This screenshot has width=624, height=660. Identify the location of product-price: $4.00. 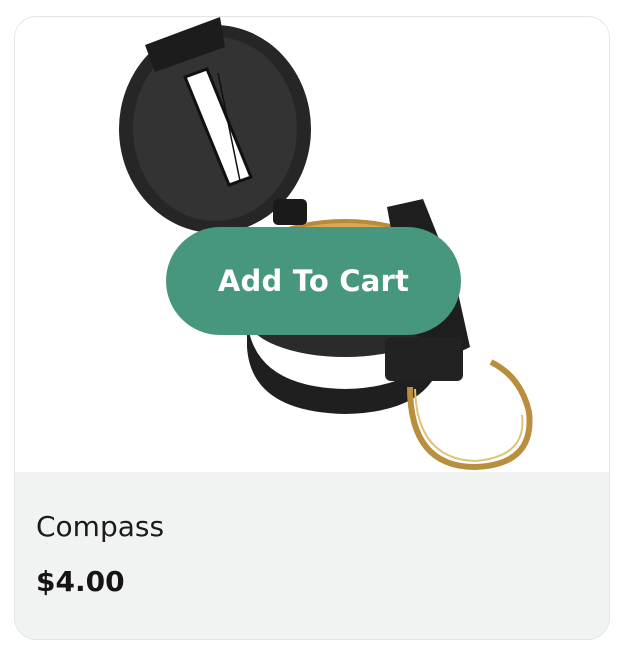
(80, 581).